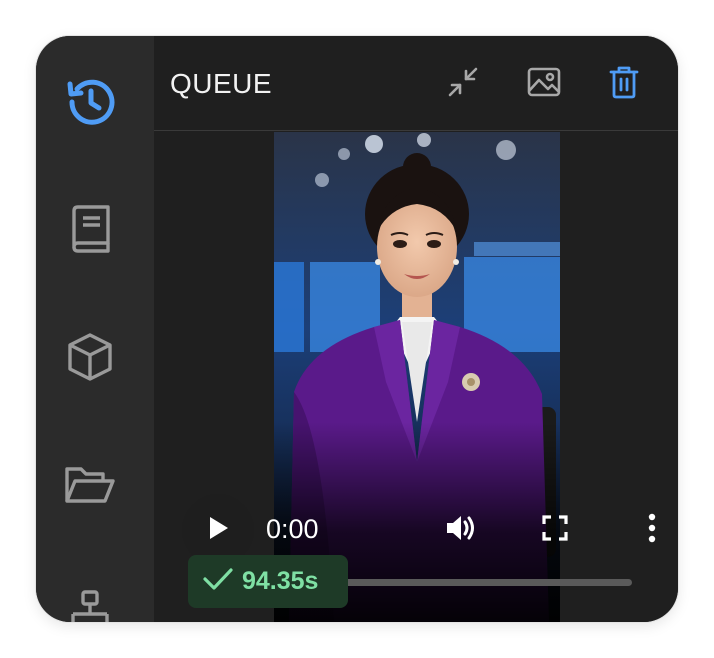 The height and width of the screenshot is (658, 714). I want to click on sidebar, so click(95, 329).